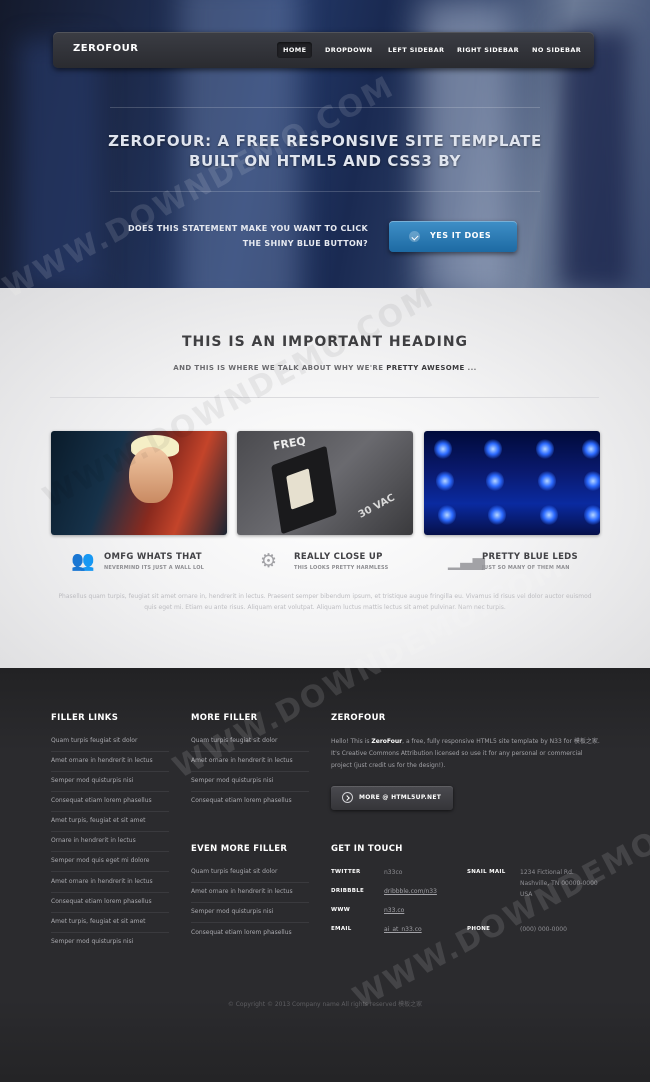 The image size is (650, 1082). What do you see at coordinates (341, 568) in the screenshot?
I see `feature-subtitle: THIS LOOKS PRETTY HARMLESS` at bounding box center [341, 568].